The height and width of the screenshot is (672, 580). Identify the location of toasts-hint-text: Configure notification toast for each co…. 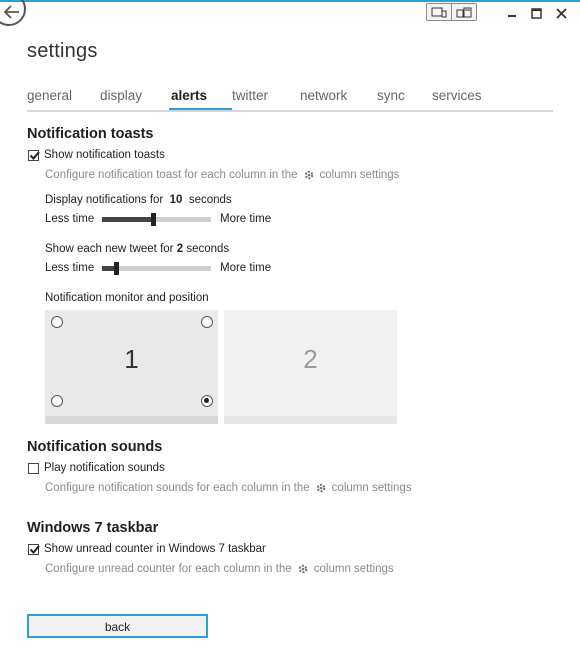
(171, 175).